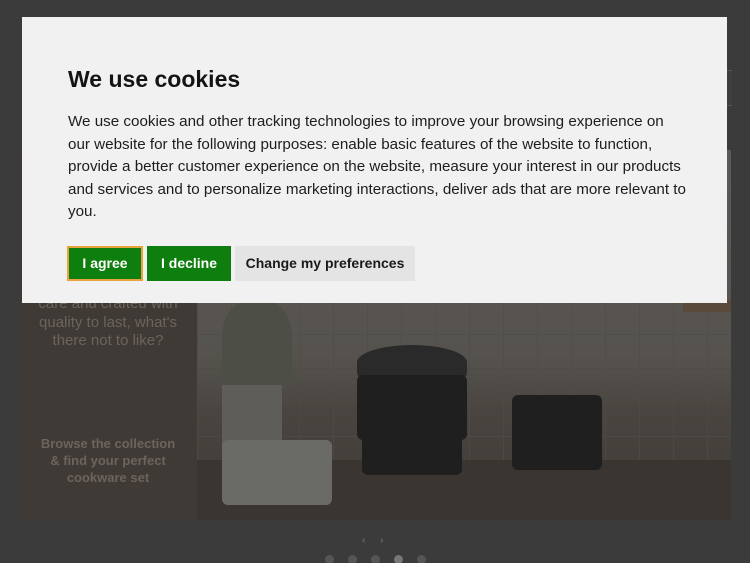  Describe the element at coordinates (398, 559) in the screenshot. I see `carousel-dot-active` at that location.